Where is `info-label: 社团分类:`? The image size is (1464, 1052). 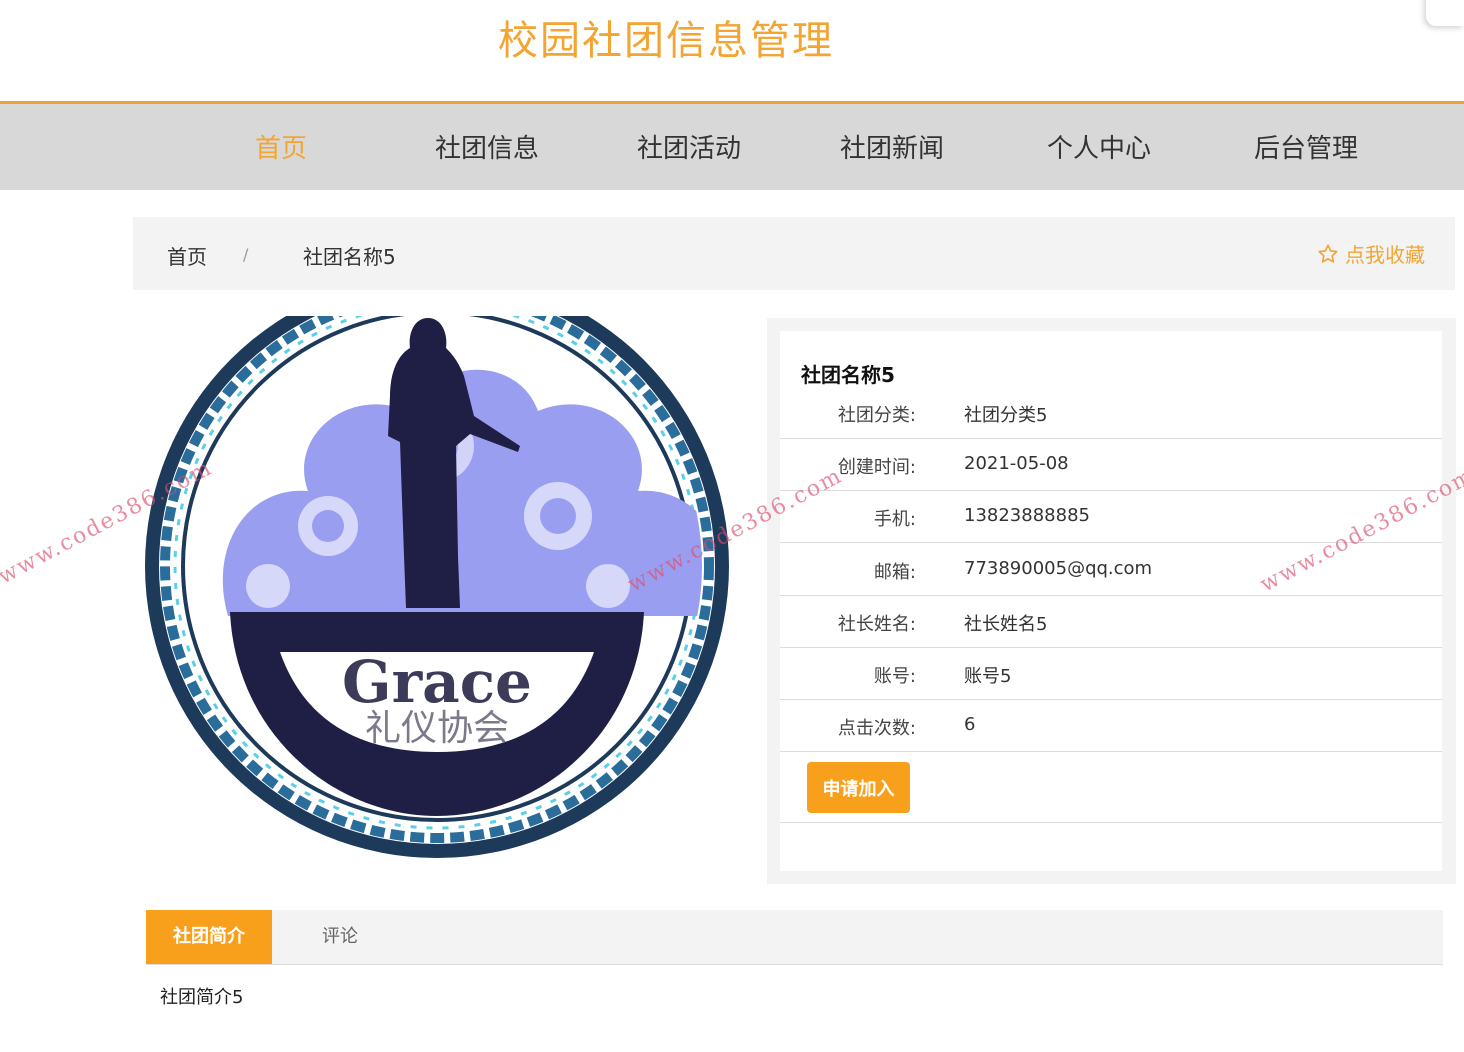 info-label: 社团分类: is located at coordinates (876, 415).